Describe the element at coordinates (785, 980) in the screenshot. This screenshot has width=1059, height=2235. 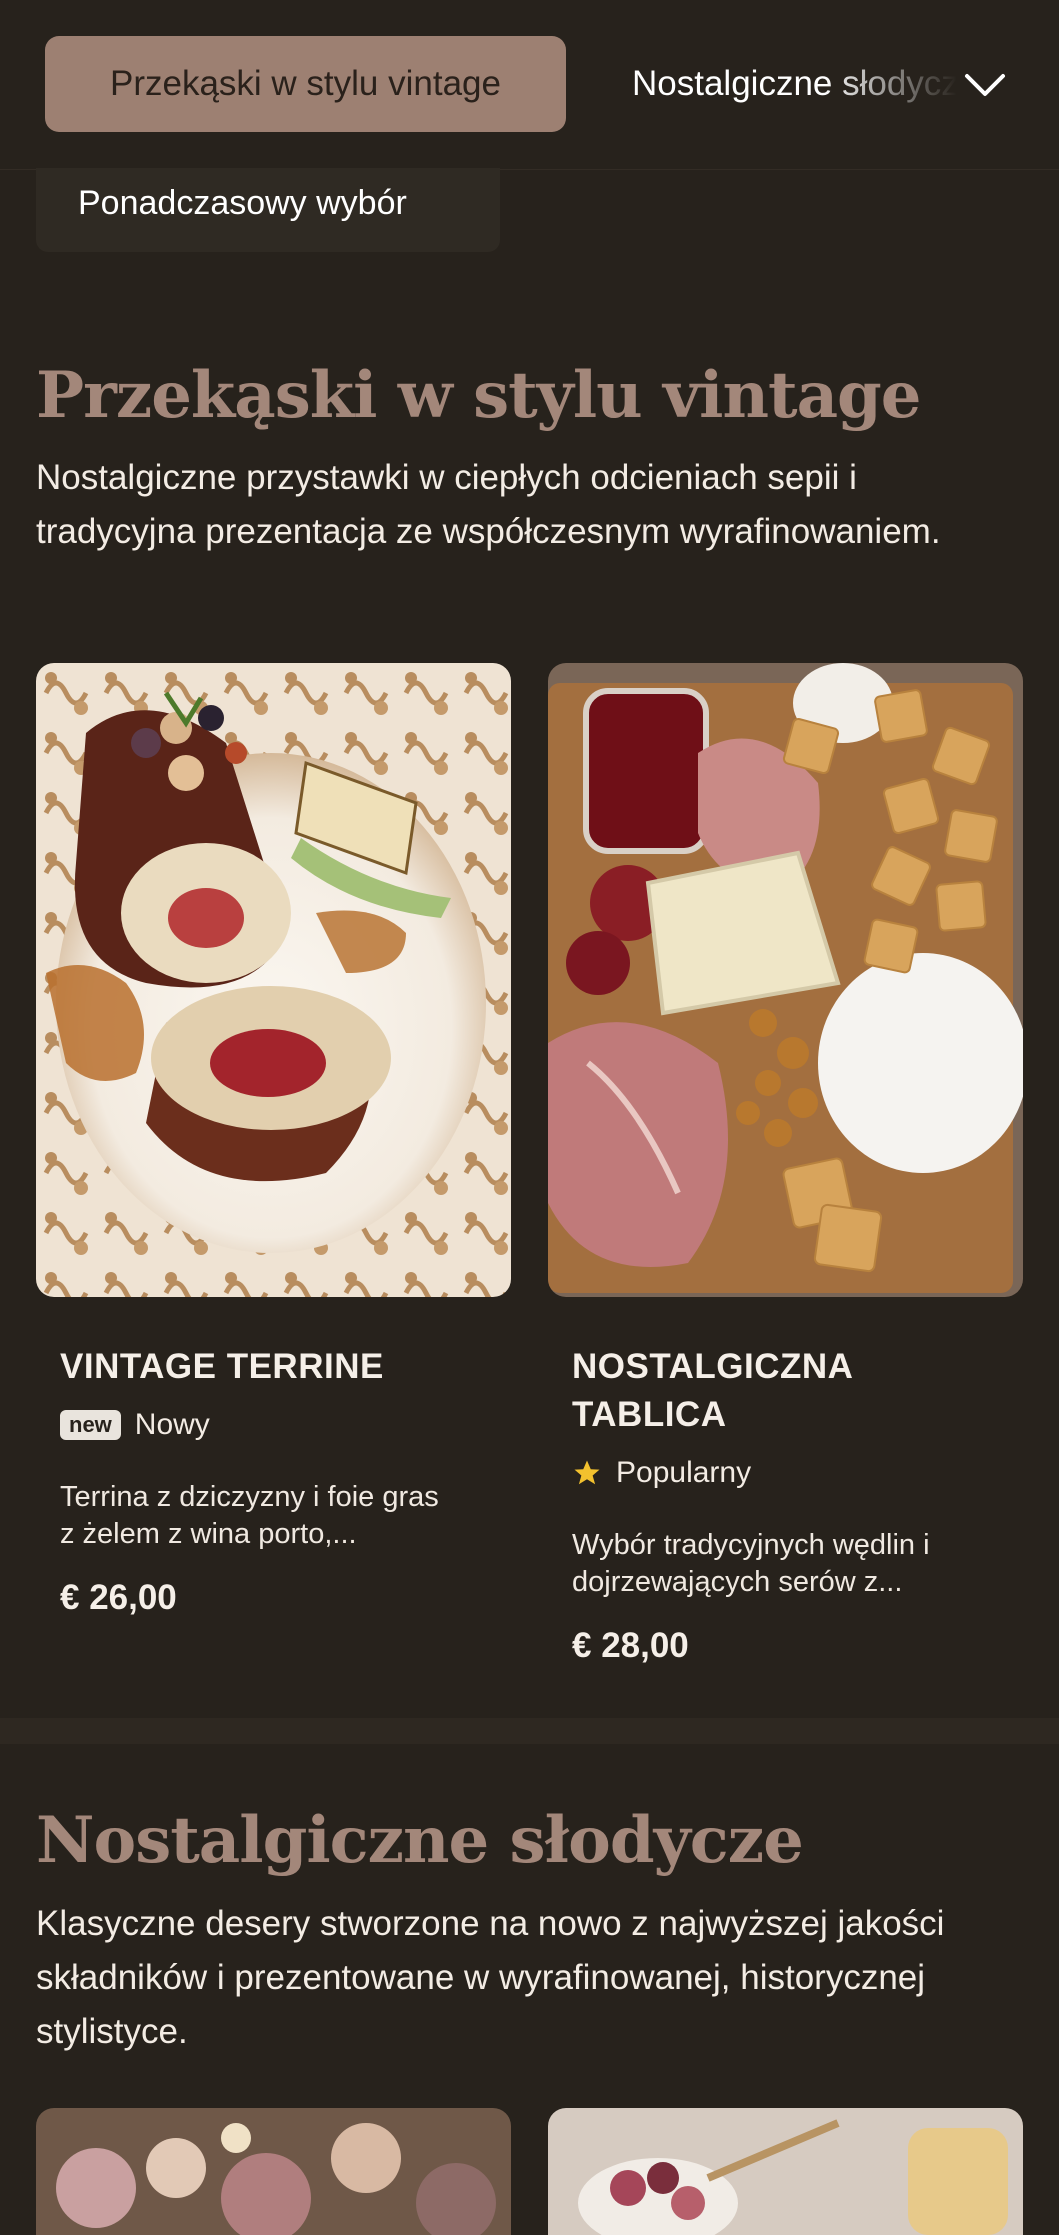
I see `charcuterie-board-photo` at that location.